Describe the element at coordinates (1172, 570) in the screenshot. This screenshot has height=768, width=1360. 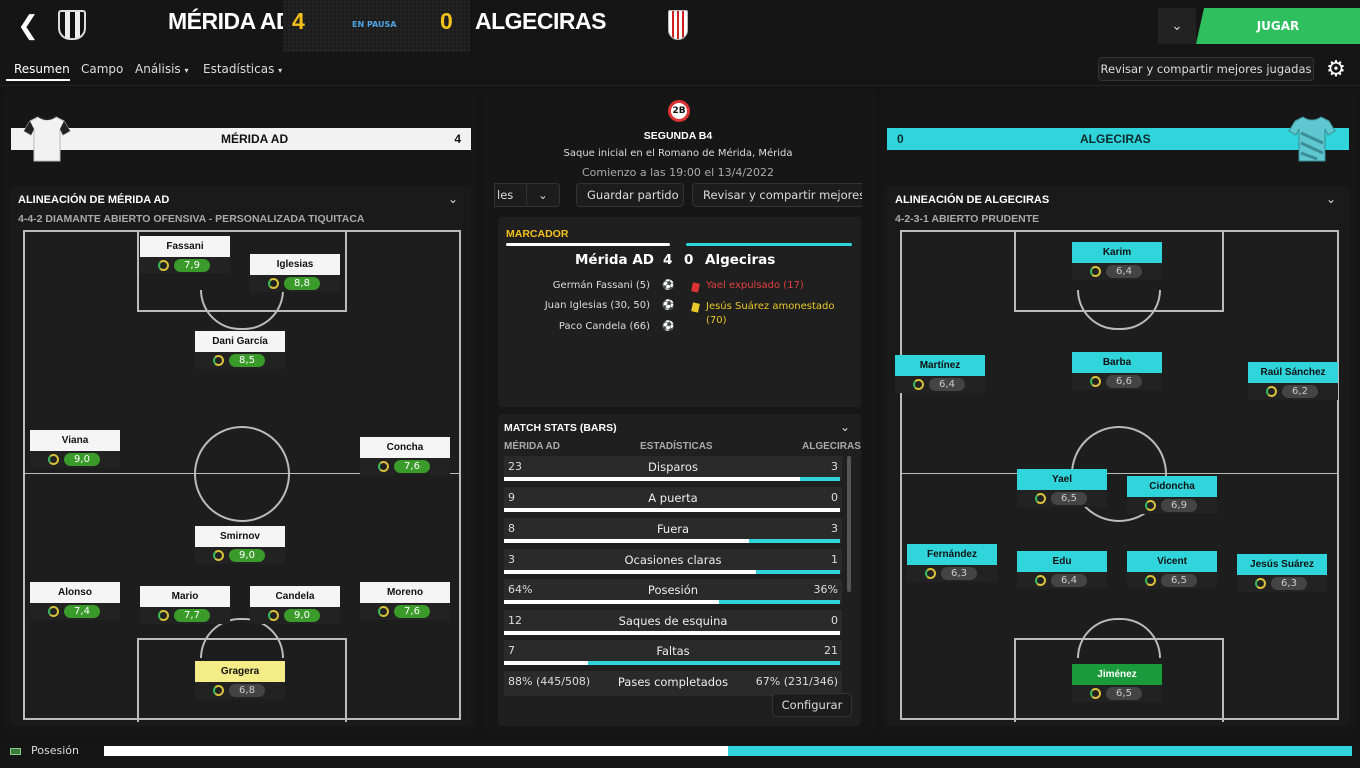
I see `player-card: Vicent 6,5` at that location.